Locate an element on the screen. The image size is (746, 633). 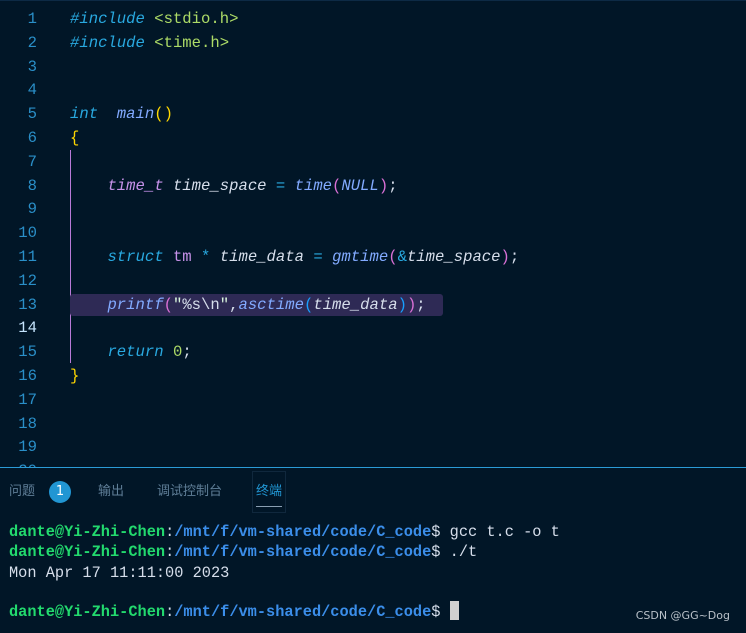
line-number: 10 is located at coordinates (27, 233).